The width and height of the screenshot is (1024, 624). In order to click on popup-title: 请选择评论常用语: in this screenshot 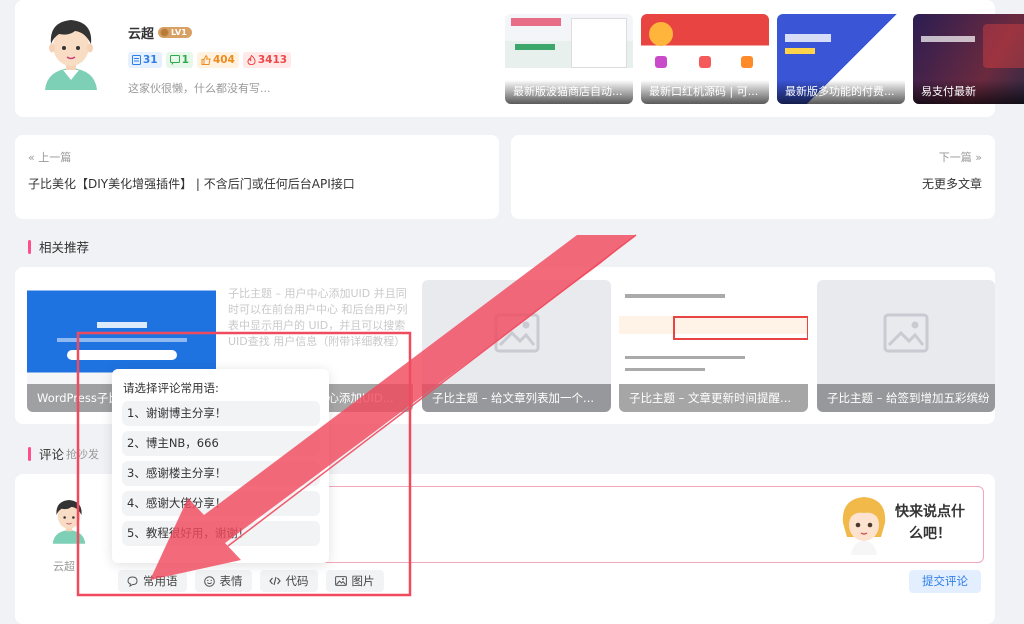, I will do `click(171, 388)`.